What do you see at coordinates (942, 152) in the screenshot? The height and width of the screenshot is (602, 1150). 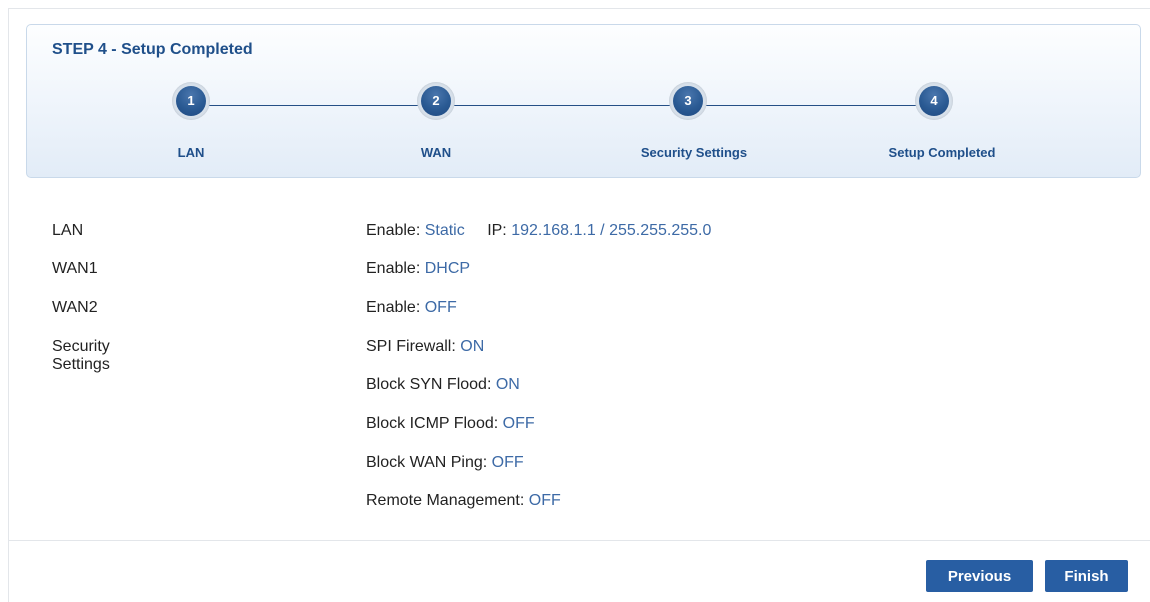 I see `step-4-label: Setup Completed` at bounding box center [942, 152].